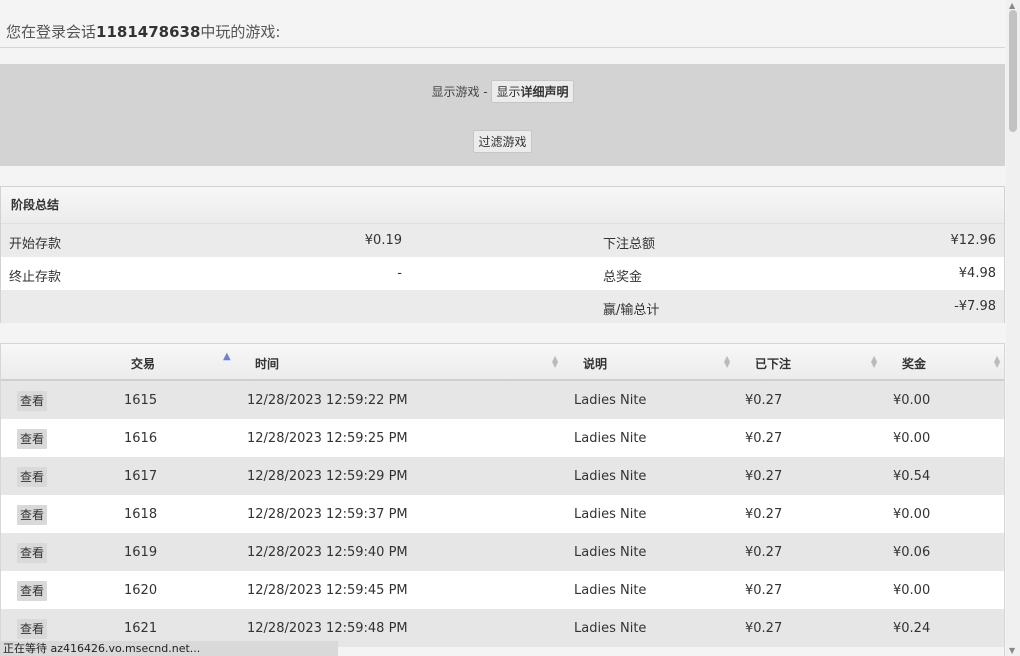 This screenshot has width=1020, height=656. What do you see at coordinates (141, 590) in the screenshot?
I see `transaction-id: 1620` at bounding box center [141, 590].